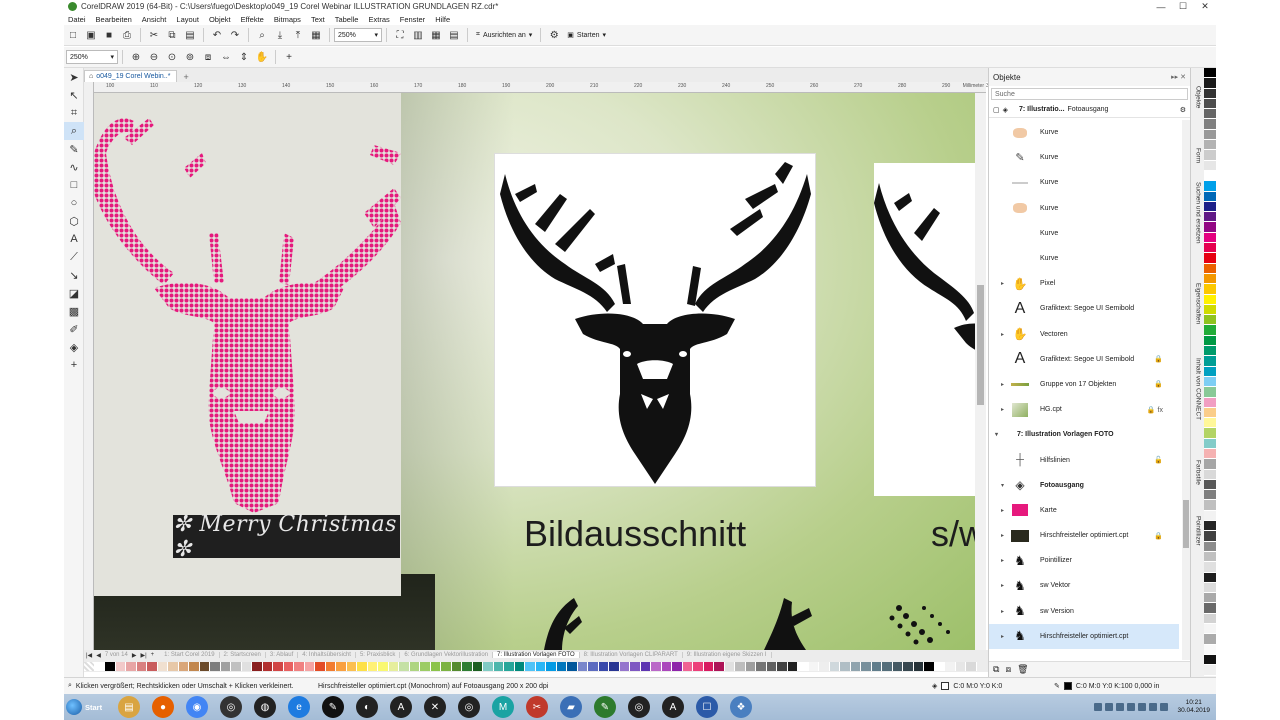 This screenshot has width=1280, height=720. What do you see at coordinates (1142, 707) in the screenshot?
I see `volume-icon` at bounding box center [1142, 707].